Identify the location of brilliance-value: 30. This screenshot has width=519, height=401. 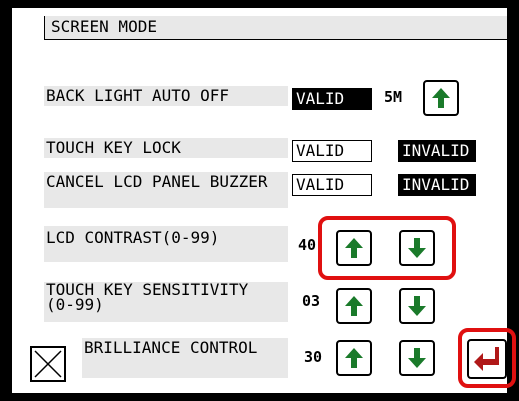
(313, 357).